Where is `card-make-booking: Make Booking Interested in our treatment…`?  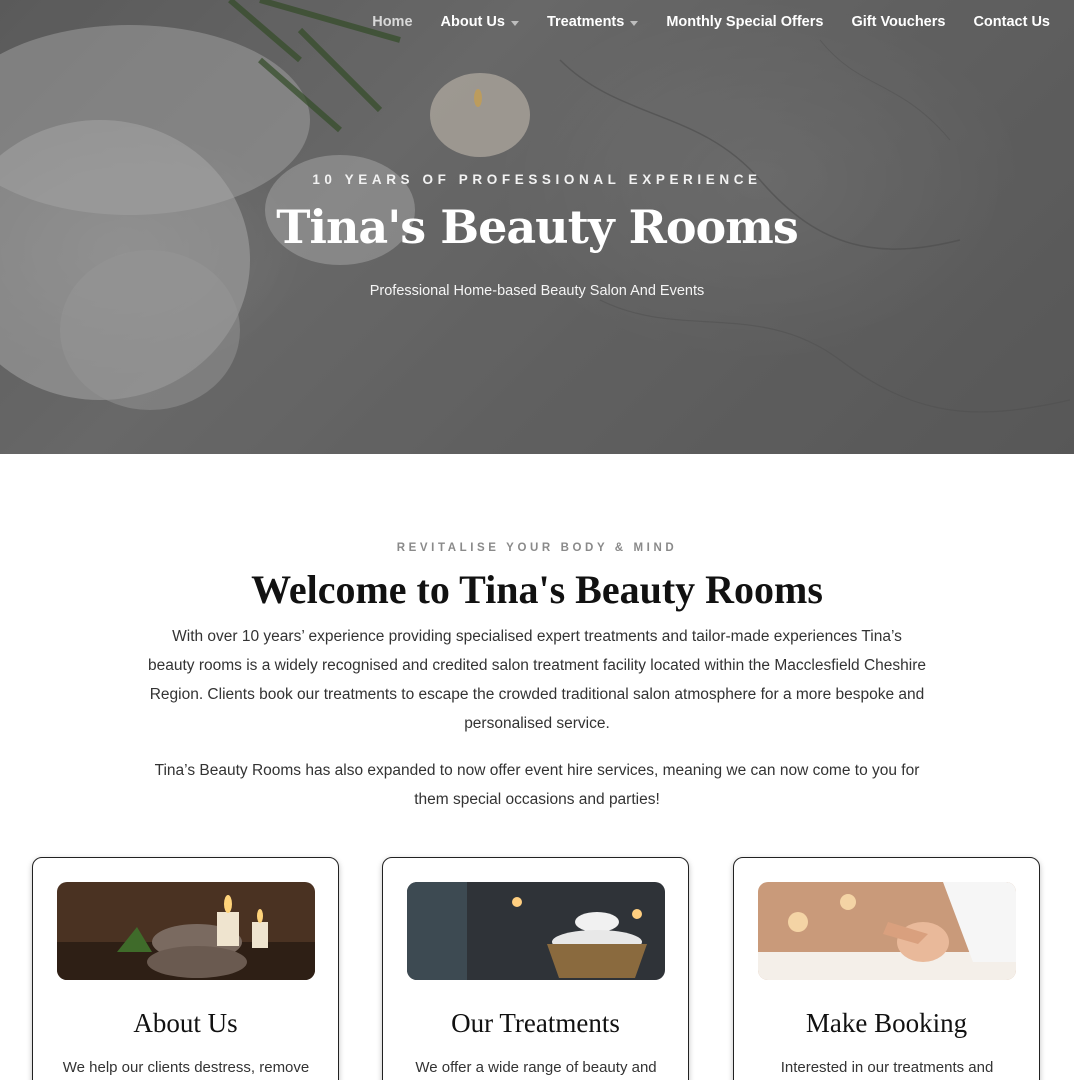 card-make-booking: Make Booking Interested in our treatment… is located at coordinates (886, 968).